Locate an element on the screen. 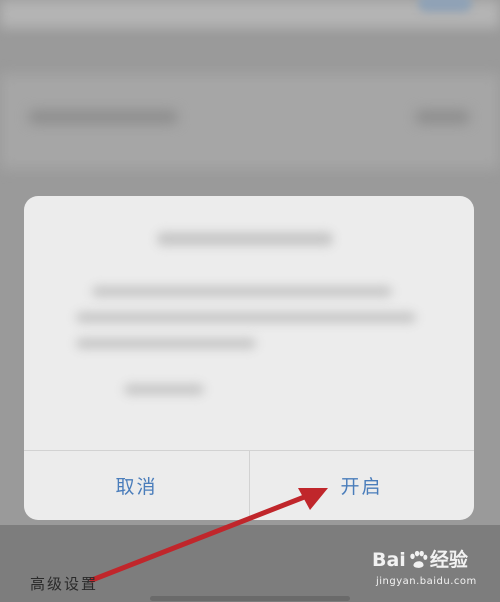  blurred-row-value is located at coordinates (442, 117).